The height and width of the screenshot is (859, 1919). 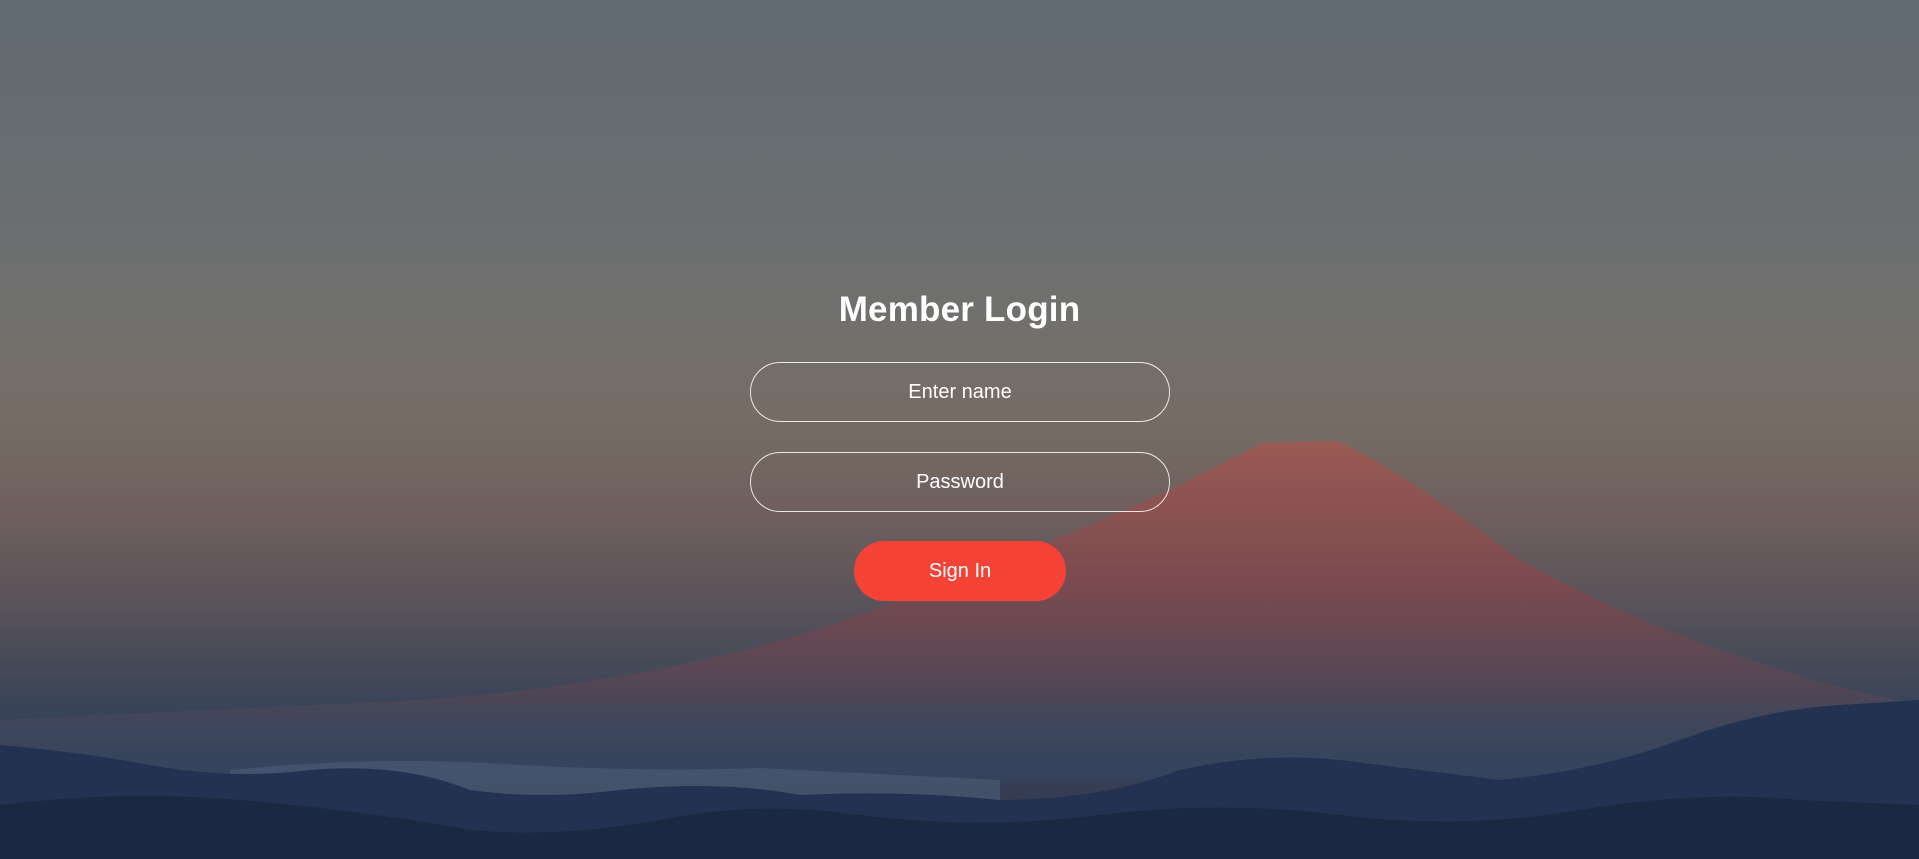 What do you see at coordinates (960, 482) in the screenshot?
I see `password-input` at bounding box center [960, 482].